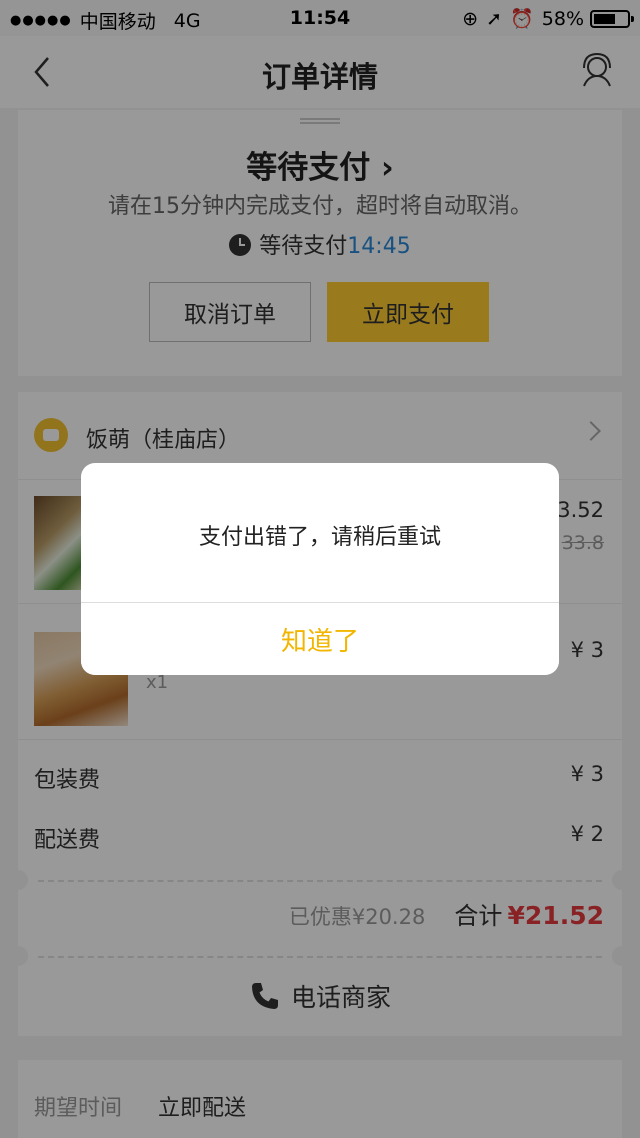 This screenshot has height=1138, width=640. I want to click on error-dialog: 支付出错了，请稍后重试 知道了, so click(320, 569).